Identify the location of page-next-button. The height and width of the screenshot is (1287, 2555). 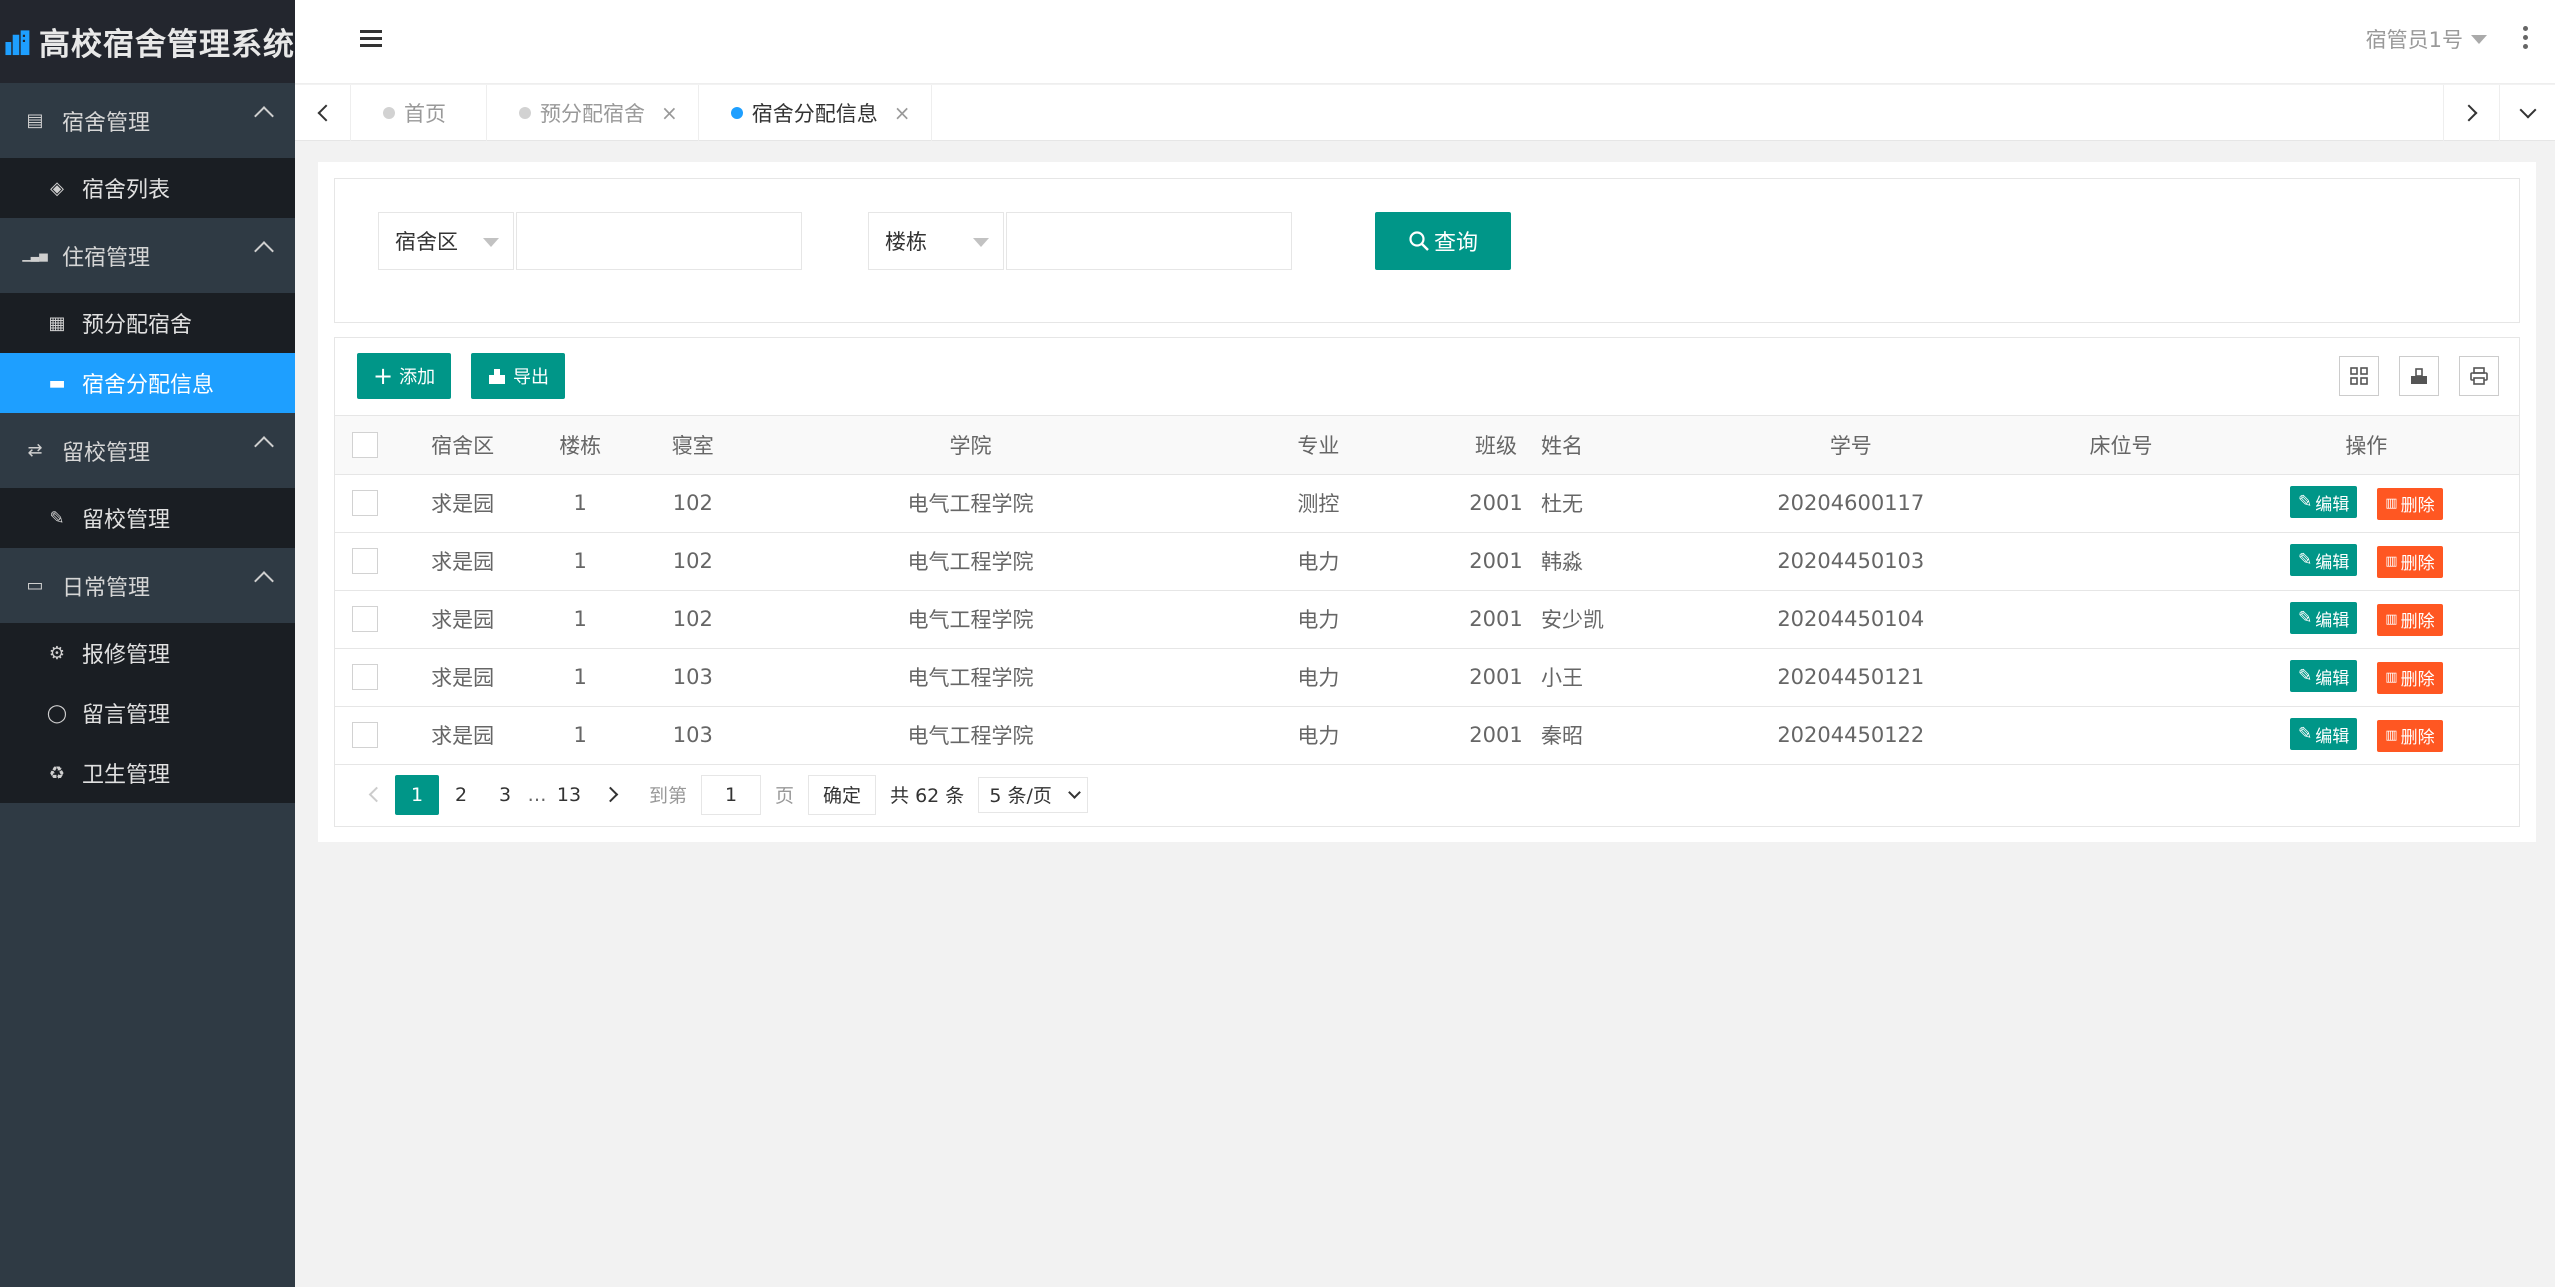
(613, 795).